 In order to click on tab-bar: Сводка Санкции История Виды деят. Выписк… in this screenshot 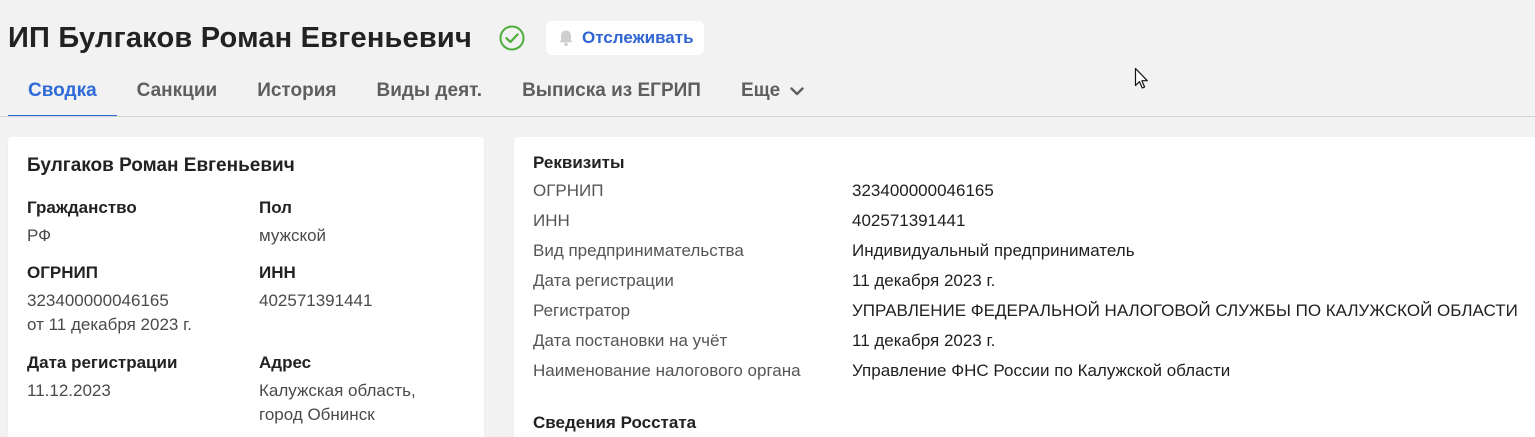, I will do `click(417, 91)`.